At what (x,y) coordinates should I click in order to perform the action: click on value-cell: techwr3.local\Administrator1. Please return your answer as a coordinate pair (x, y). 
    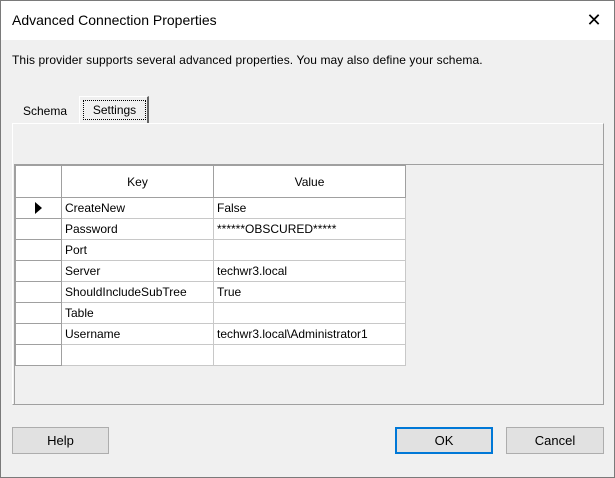
    Looking at the image, I should click on (309, 334).